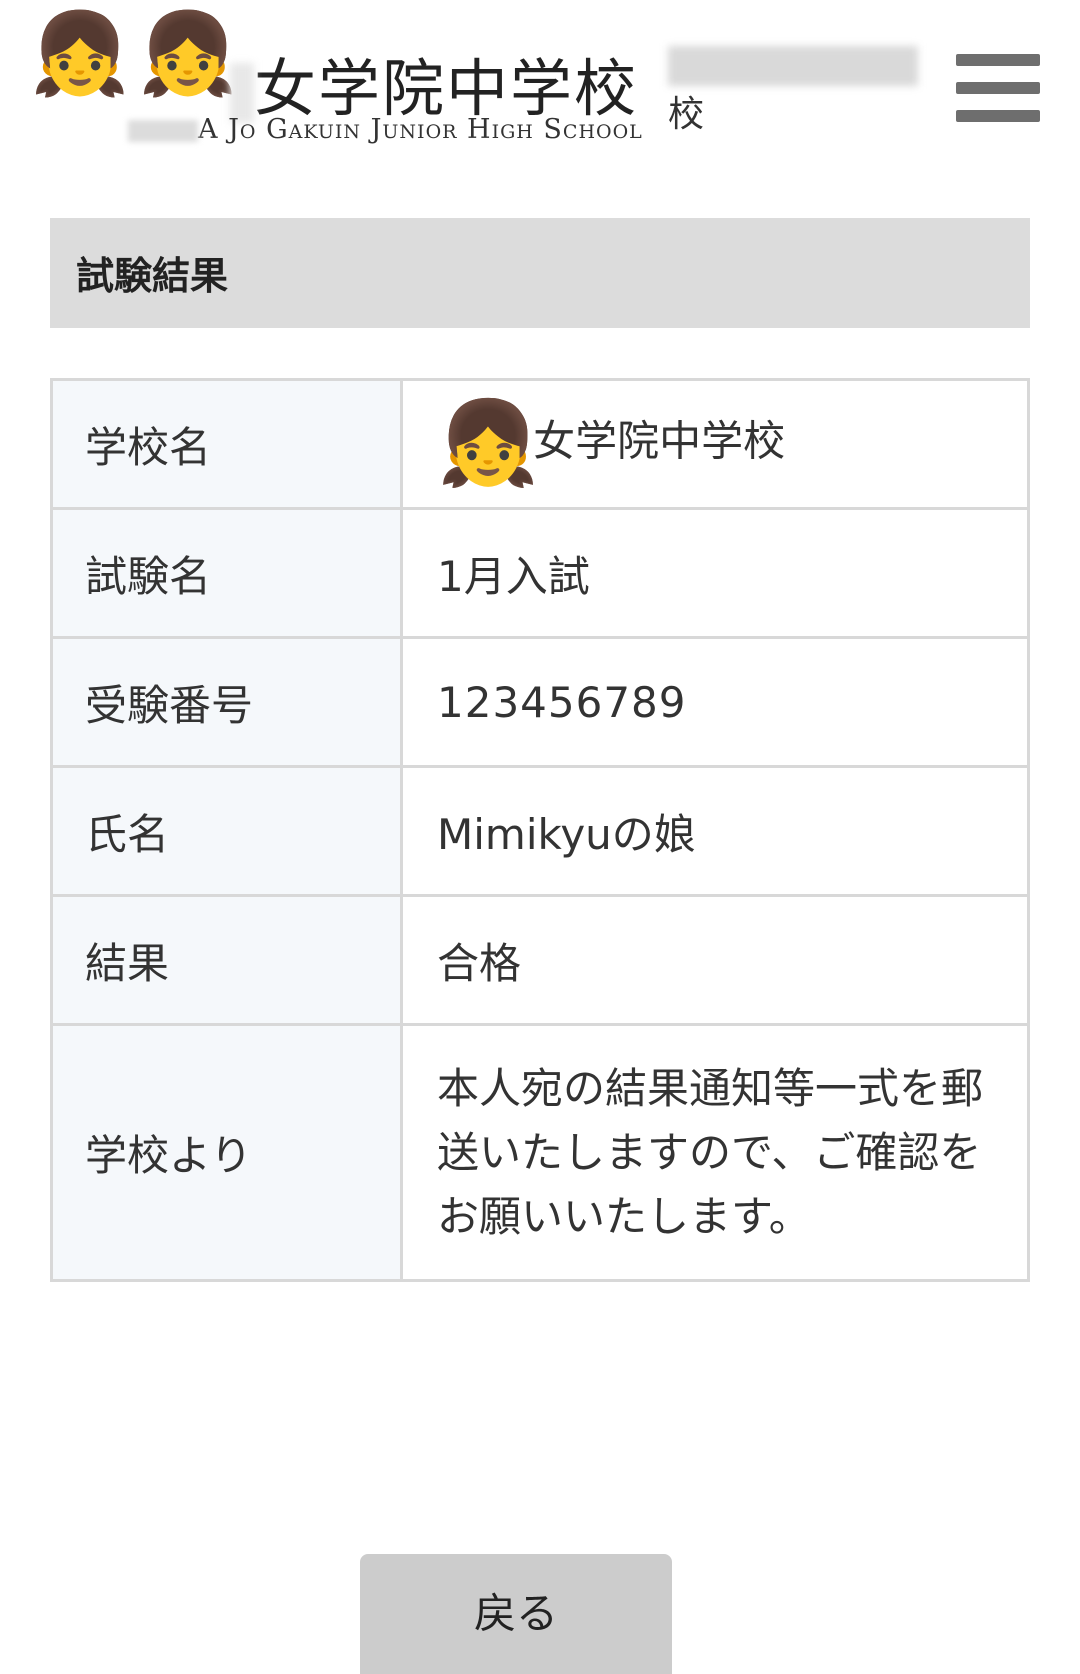  I want to click on table-row: 学校名 👧女学院中学校, so click(540, 444).